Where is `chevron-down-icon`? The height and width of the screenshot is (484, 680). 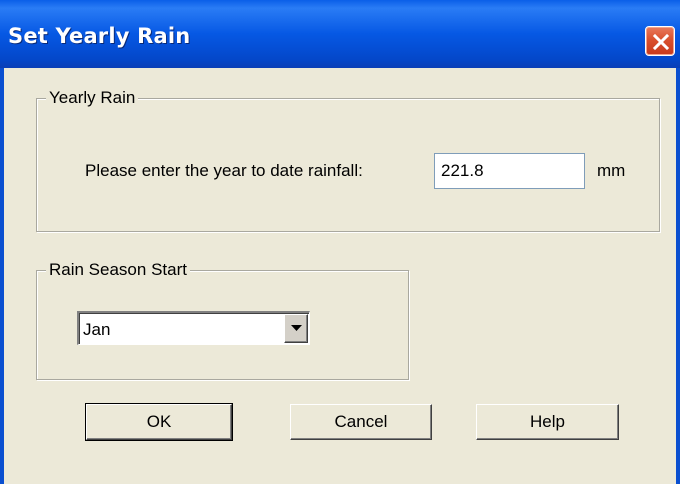
chevron-down-icon is located at coordinates (296, 328).